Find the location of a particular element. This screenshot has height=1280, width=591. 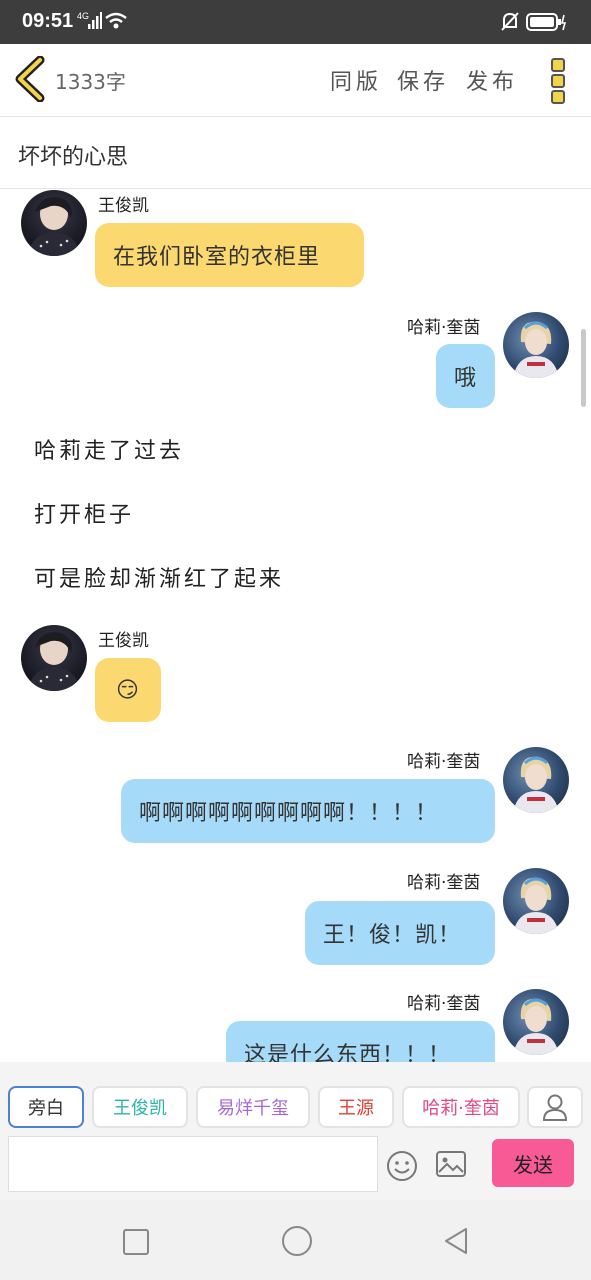

word-count: 1333字 is located at coordinates (90, 82).